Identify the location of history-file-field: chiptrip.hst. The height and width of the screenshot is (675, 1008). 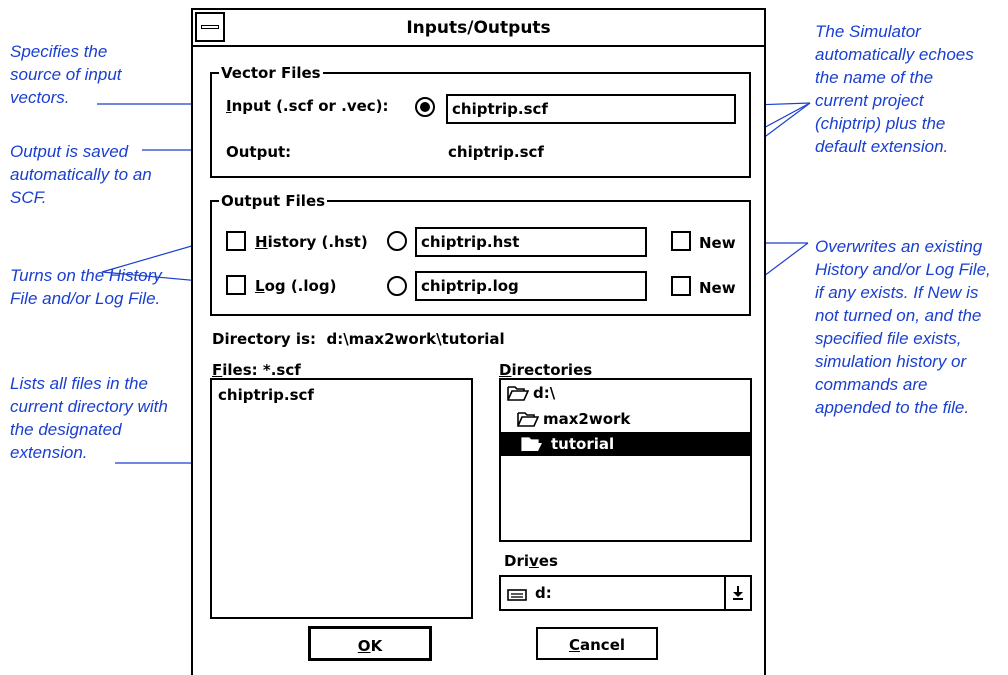
(531, 242).